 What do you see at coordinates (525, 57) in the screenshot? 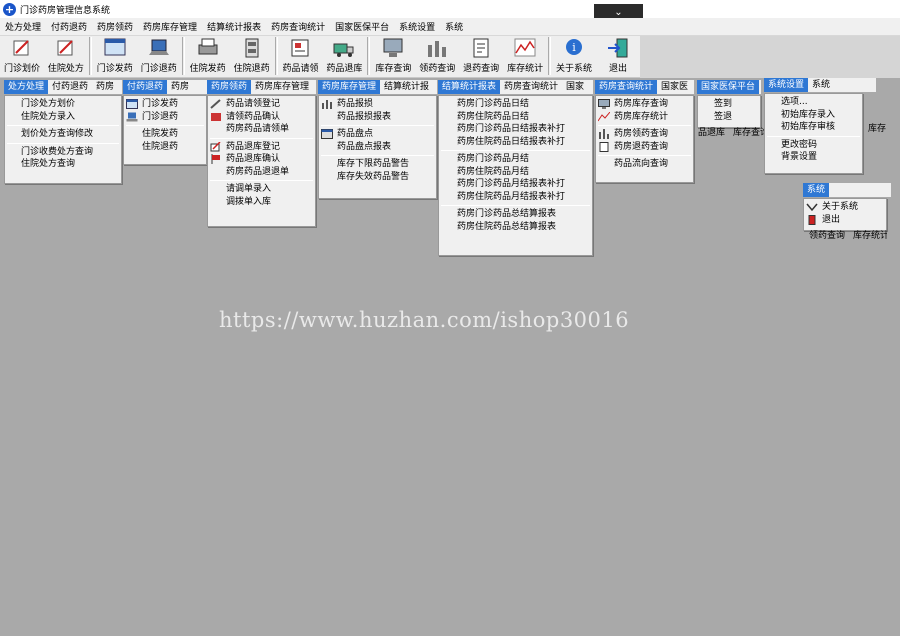
I see `tb-stock-stats-button: 库存统计` at bounding box center [525, 57].